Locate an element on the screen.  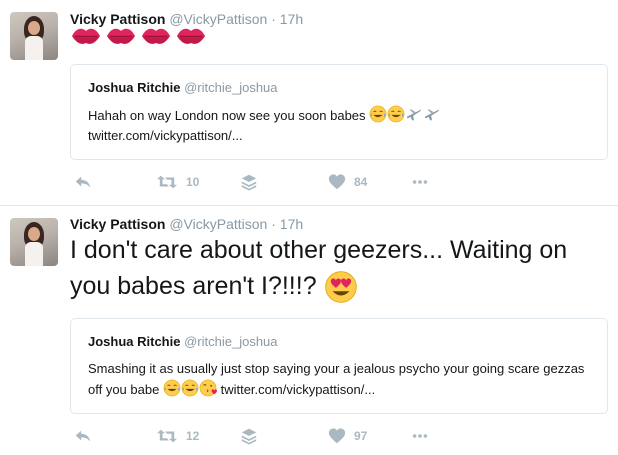
like-count: 97 is located at coordinates (361, 436).